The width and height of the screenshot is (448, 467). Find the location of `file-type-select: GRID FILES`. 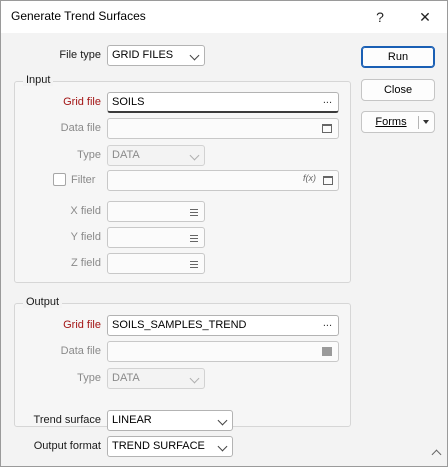

file-type-select: GRID FILES is located at coordinates (156, 55).